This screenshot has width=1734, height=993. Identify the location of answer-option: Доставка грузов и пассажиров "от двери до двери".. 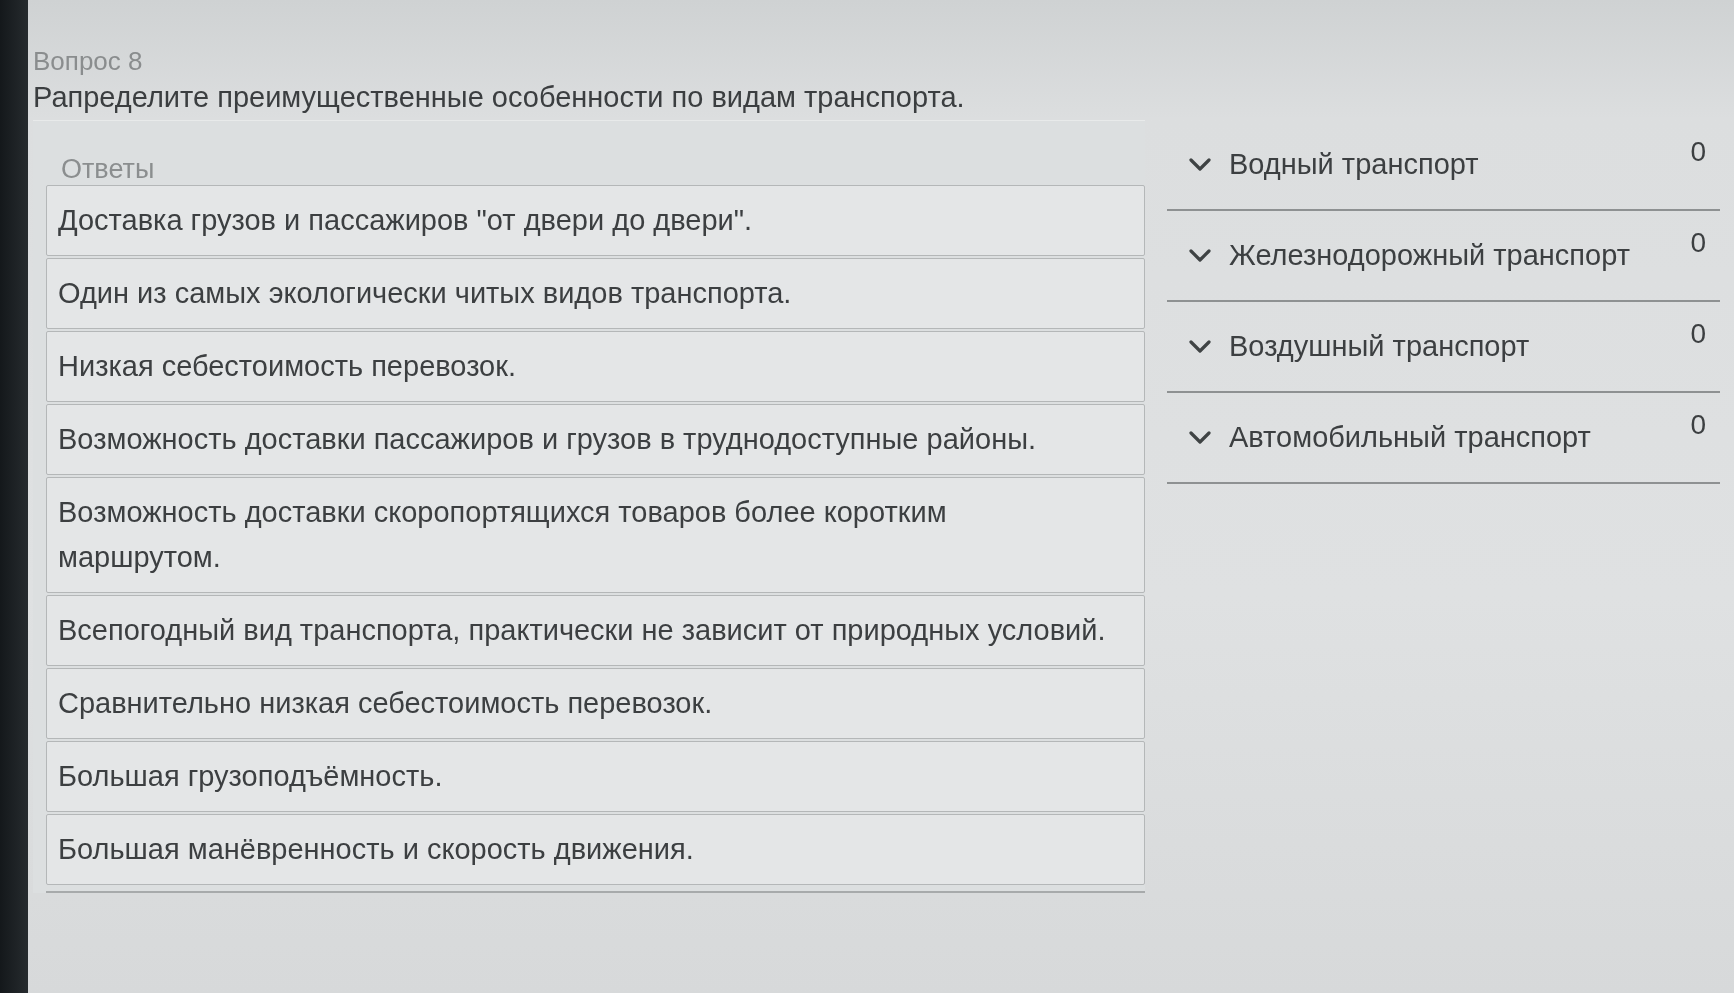
(595, 220).